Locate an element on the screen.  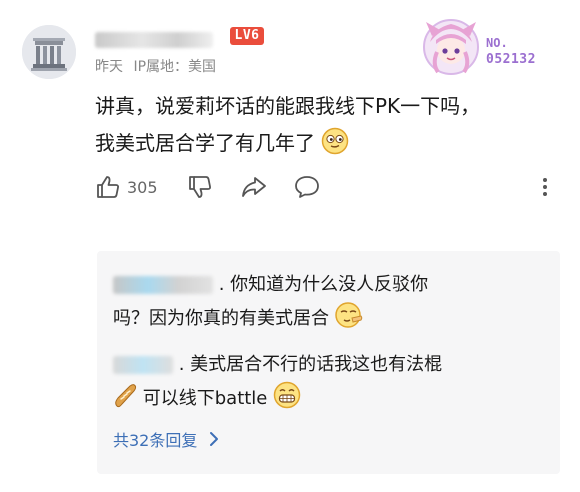
thumb-down-icon is located at coordinates (200, 187).